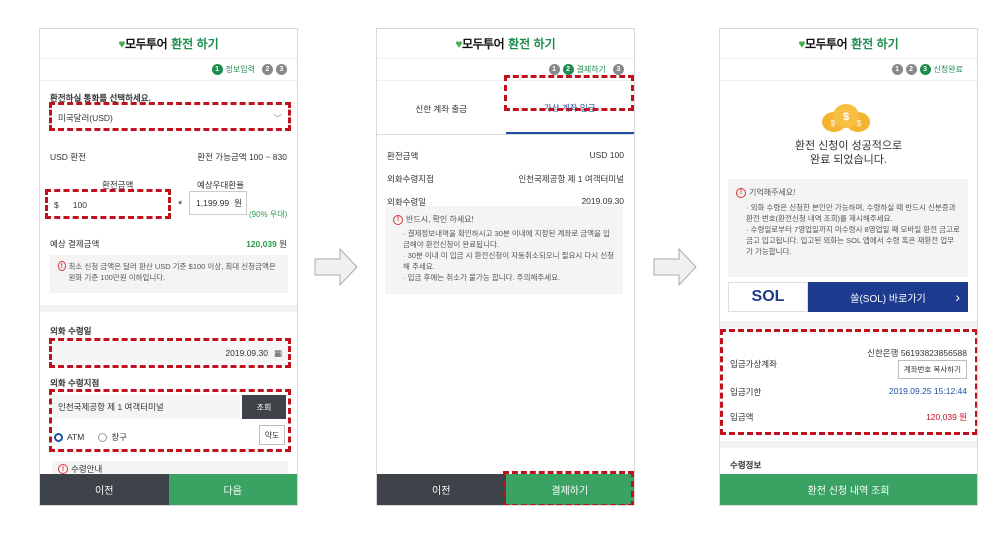 The height and width of the screenshot is (535, 995). I want to click on info-row-value: USD 100, so click(607, 155).